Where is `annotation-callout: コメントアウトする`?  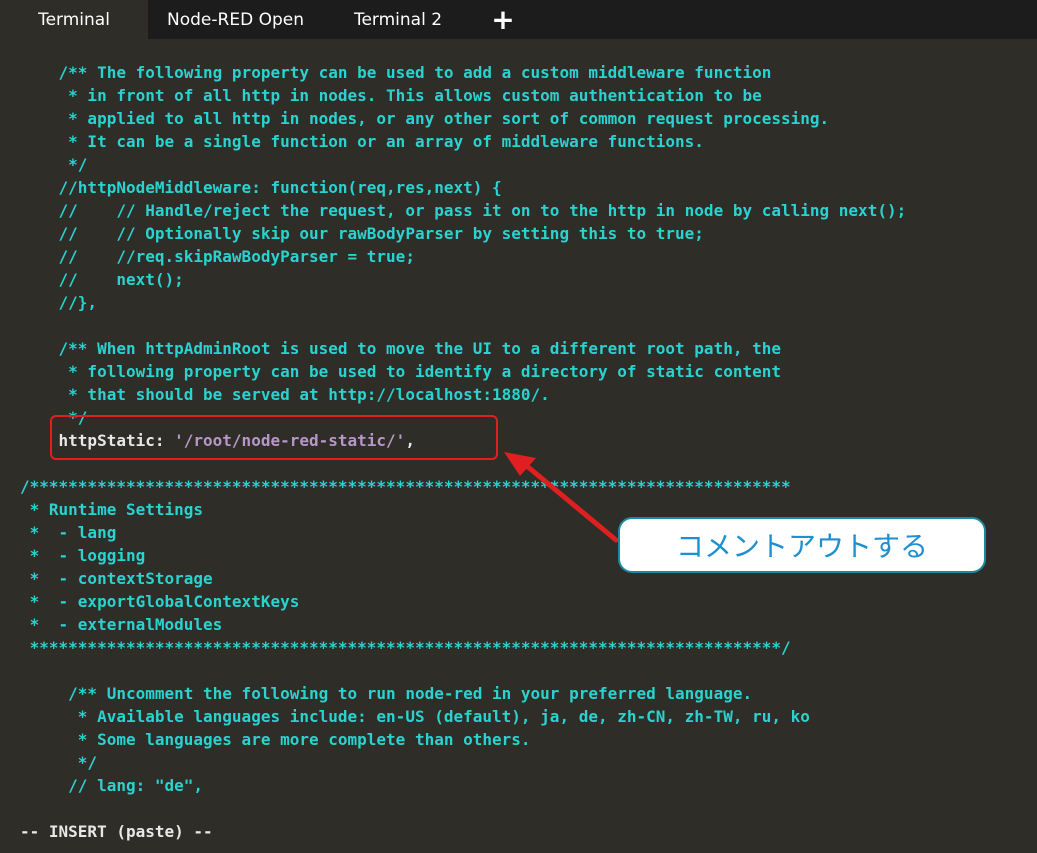
annotation-callout: コメントアウトする is located at coordinates (802, 545).